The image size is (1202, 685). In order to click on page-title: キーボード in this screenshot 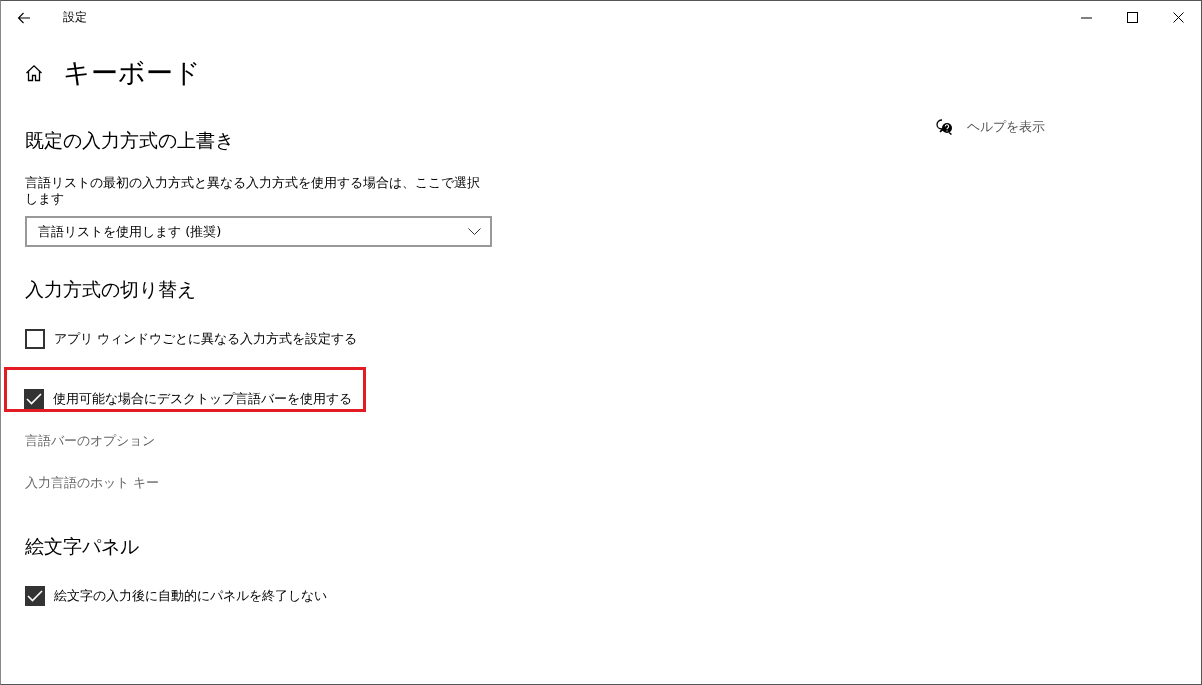, I will do `click(132, 73)`.